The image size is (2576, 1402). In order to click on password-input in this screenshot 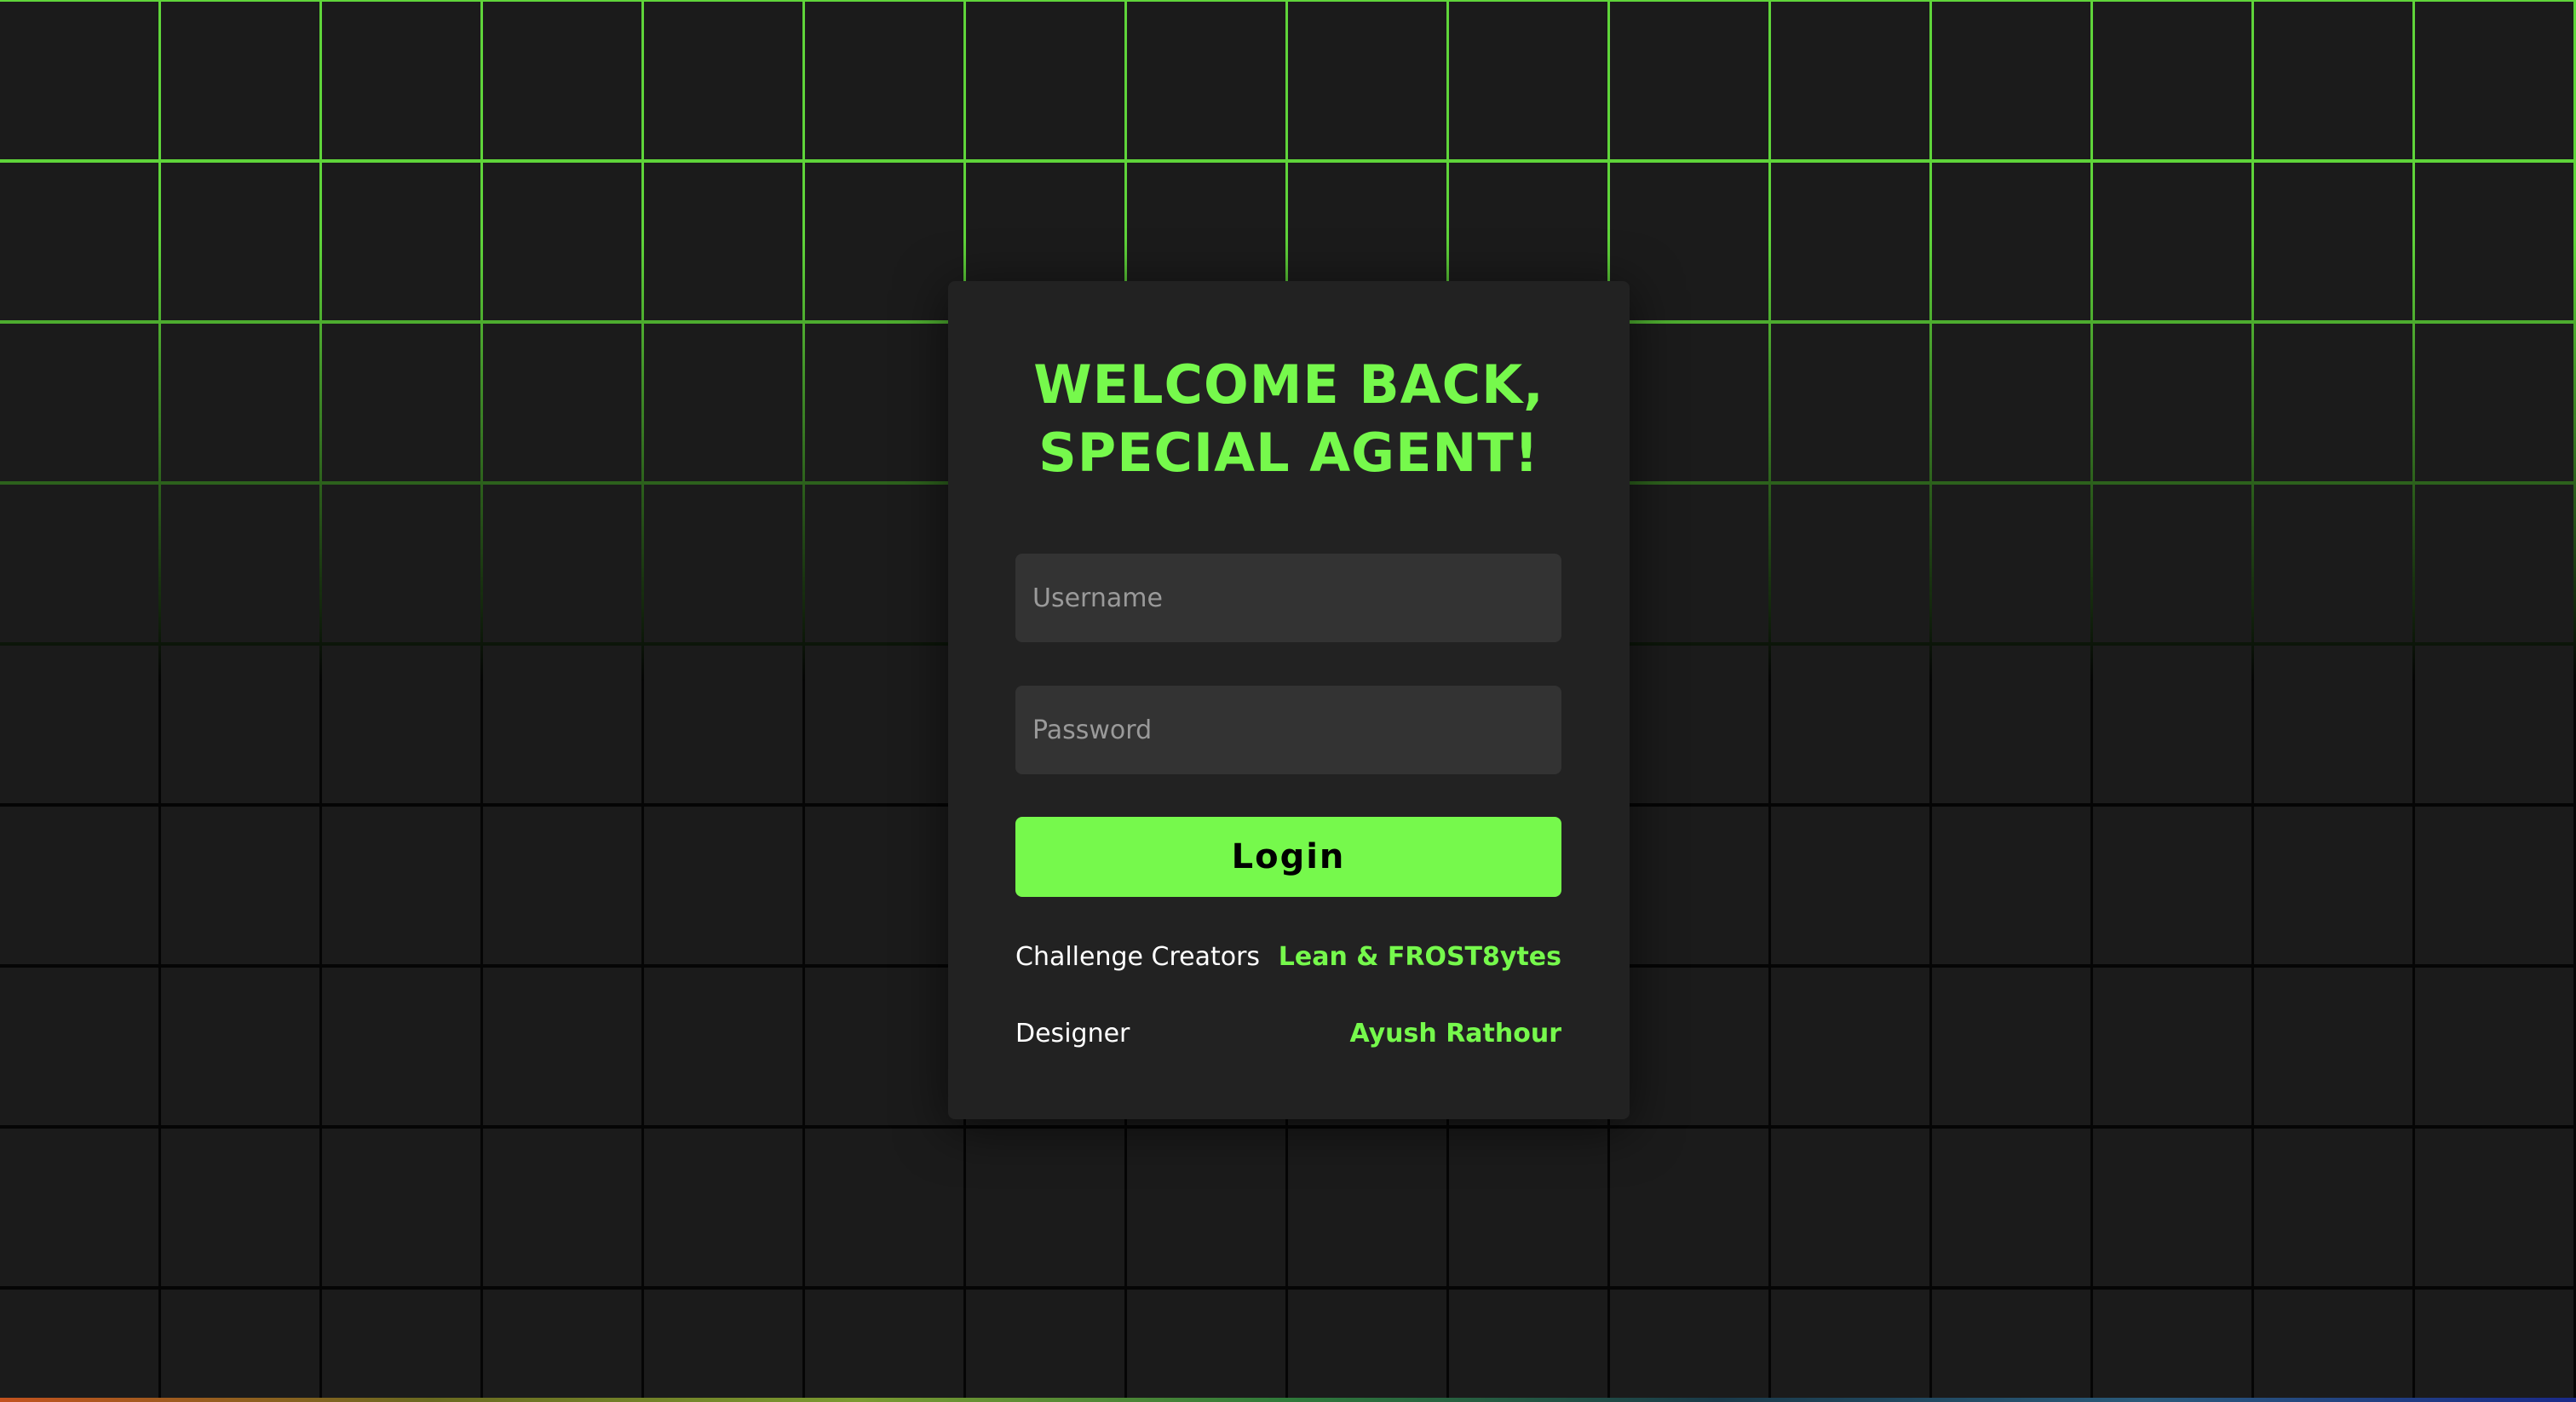, I will do `click(1288, 730)`.